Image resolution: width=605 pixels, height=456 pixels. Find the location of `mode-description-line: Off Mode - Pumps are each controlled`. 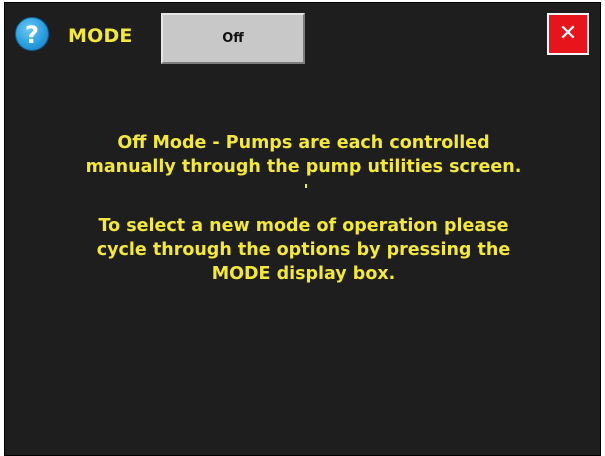

mode-description-line: Off Mode - Pumps are each controlled is located at coordinates (303, 143).